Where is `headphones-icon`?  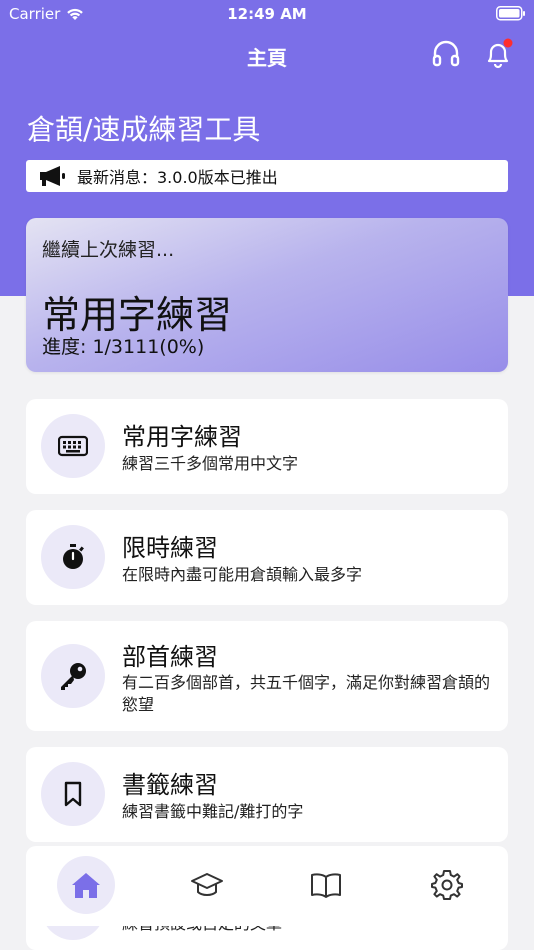 headphones-icon is located at coordinates (446, 54).